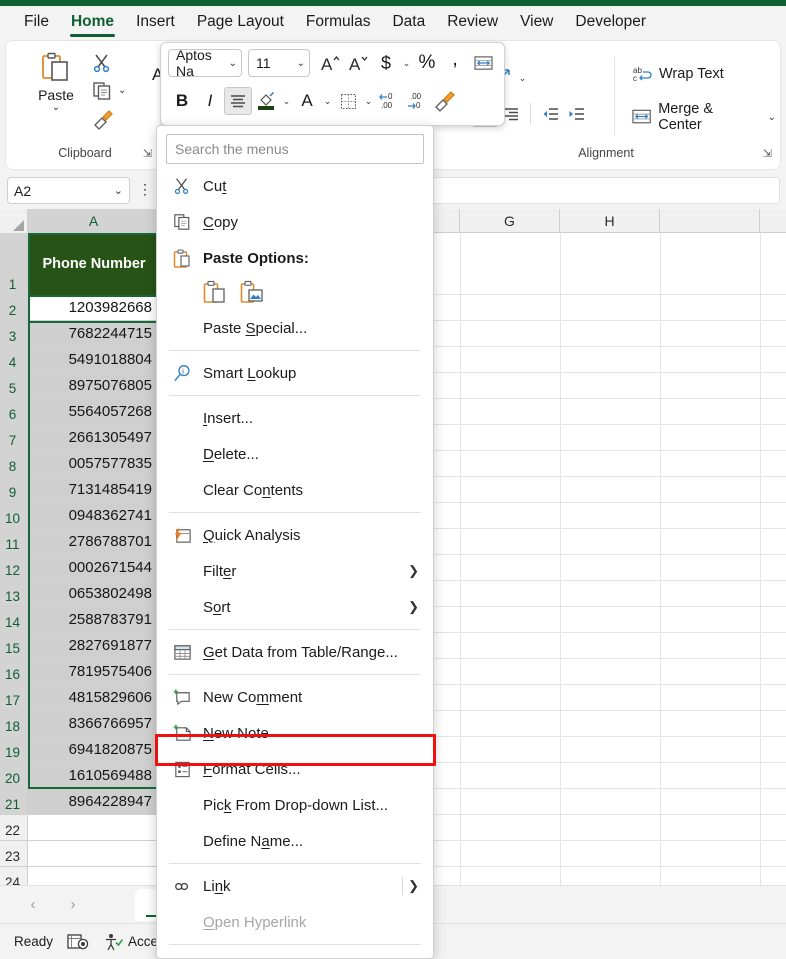 This screenshot has height=959, width=786. What do you see at coordinates (710, 221) in the screenshot?
I see `column-header-i` at bounding box center [710, 221].